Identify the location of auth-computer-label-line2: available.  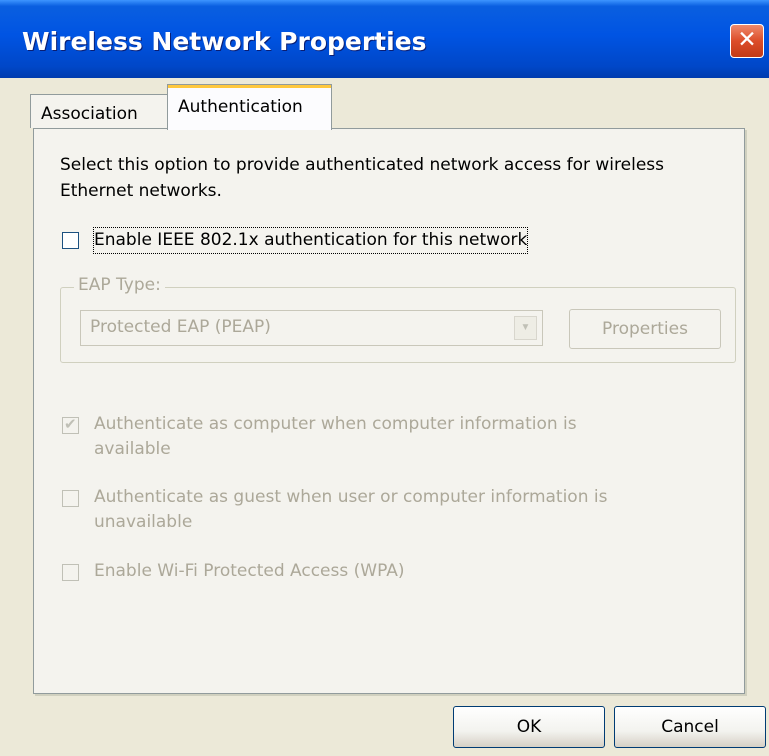
(132, 449).